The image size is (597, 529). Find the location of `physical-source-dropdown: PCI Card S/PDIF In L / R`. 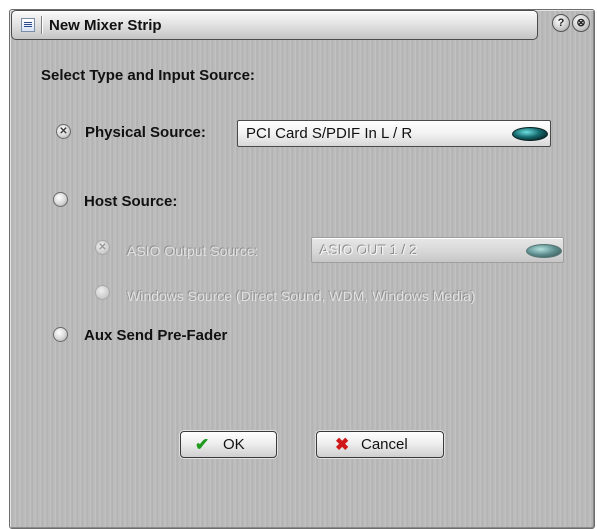

physical-source-dropdown: PCI Card S/PDIF In L / R is located at coordinates (394, 133).